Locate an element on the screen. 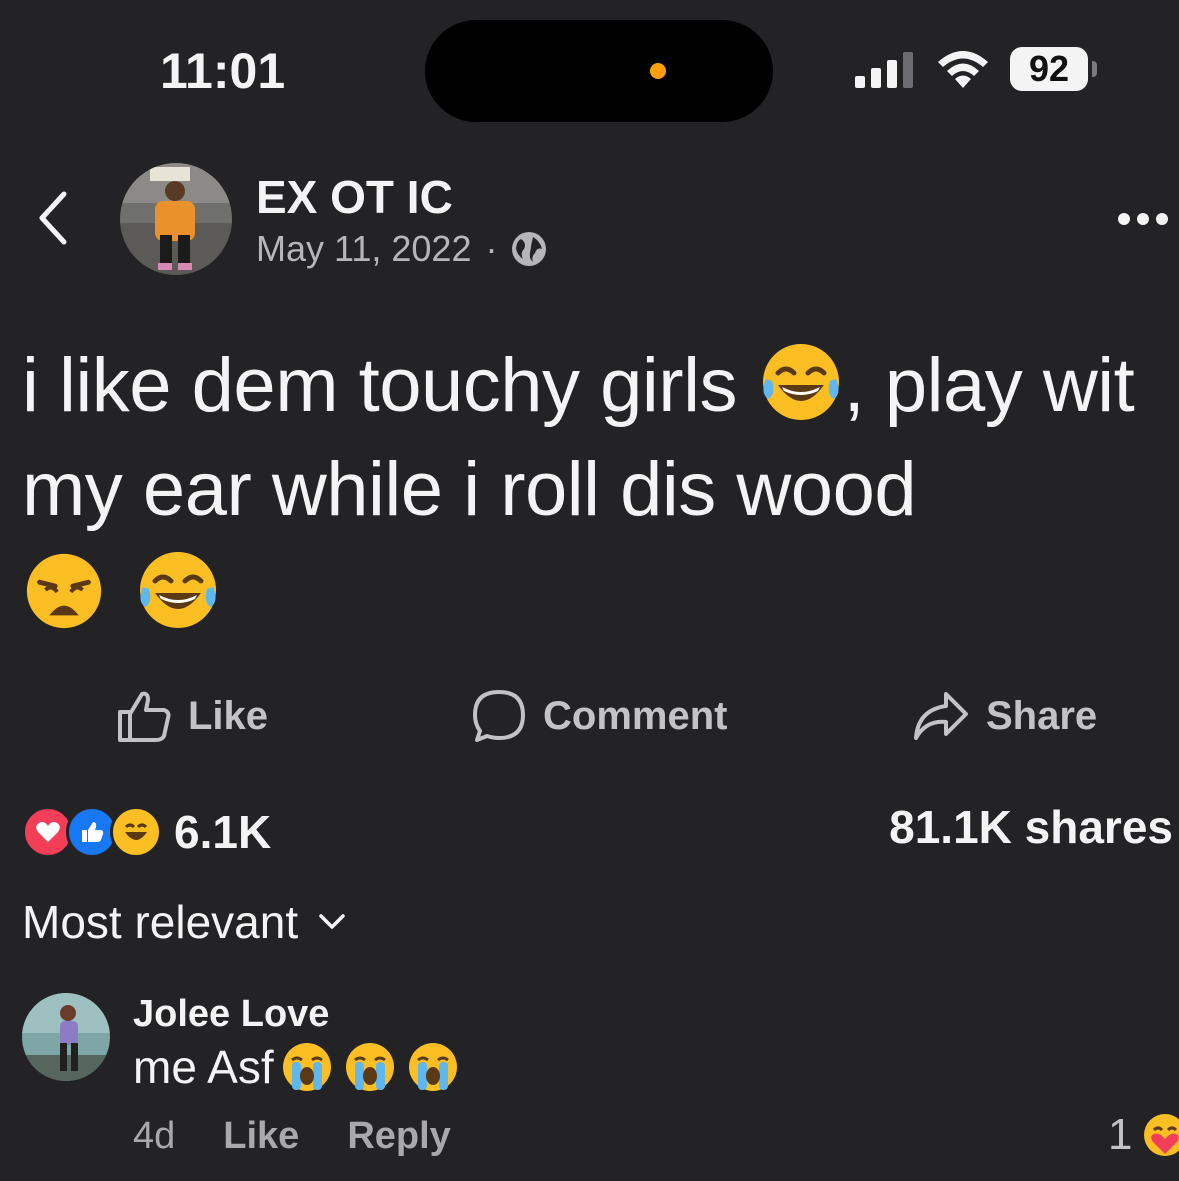 Image resolution: width=1179 pixels, height=1181 pixels. haha-reaction-icon is located at coordinates (136, 832).